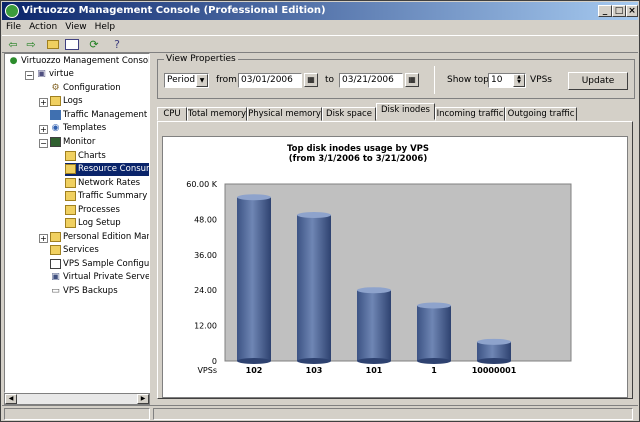 This screenshot has width=640, height=422. What do you see at coordinates (619, 11) in the screenshot?
I see `maximize-button: □` at bounding box center [619, 11].